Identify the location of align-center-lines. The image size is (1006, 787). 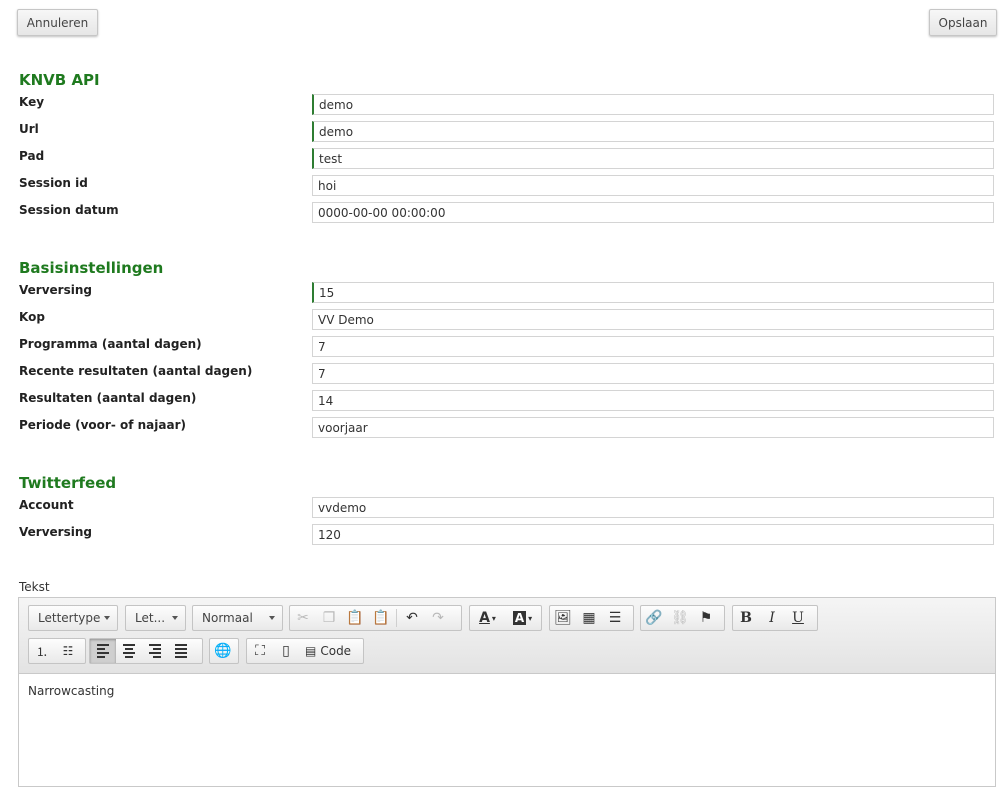
(129, 651).